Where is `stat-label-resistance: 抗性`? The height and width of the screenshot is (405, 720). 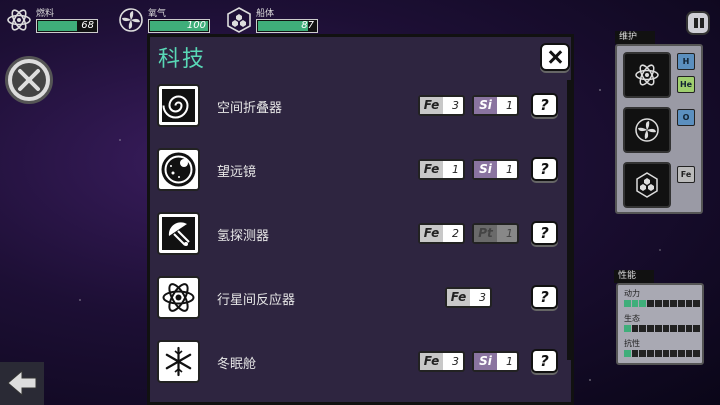 stat-label-resistance: 抗性 is located at coordinates (632, 343).